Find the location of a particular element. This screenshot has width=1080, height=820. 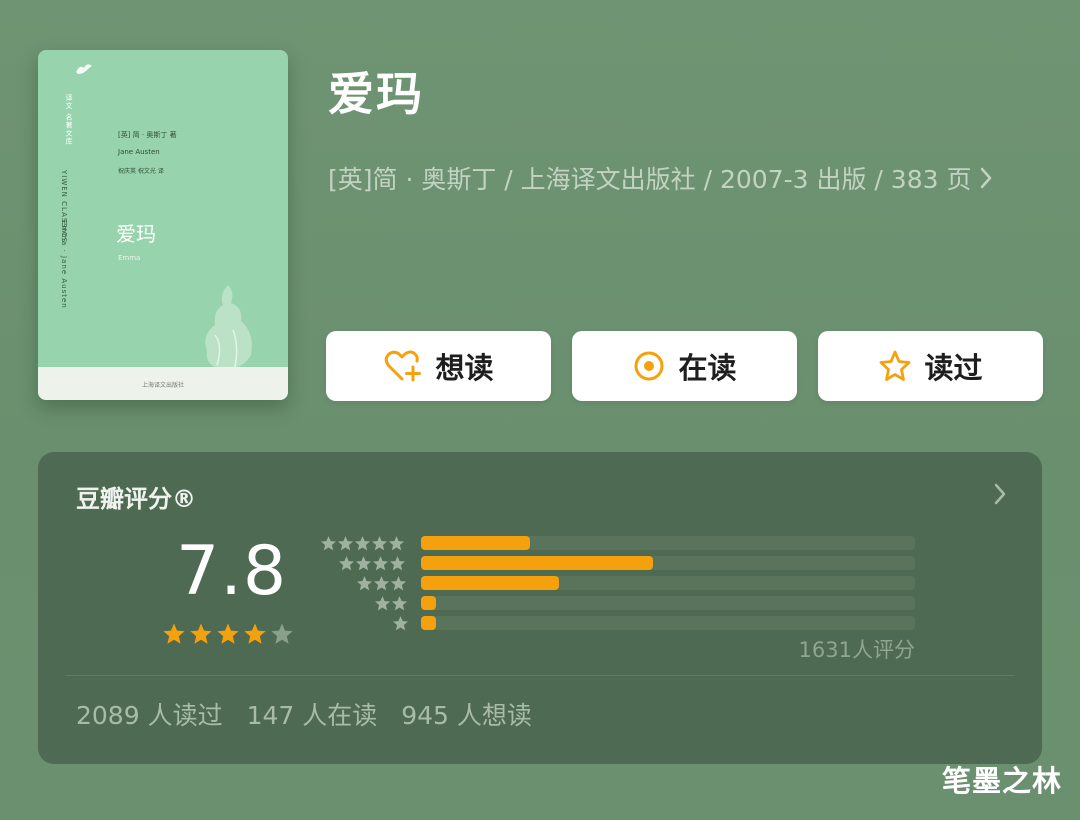

reading-count: 147 人在读 is located at coordinates (312, 714).